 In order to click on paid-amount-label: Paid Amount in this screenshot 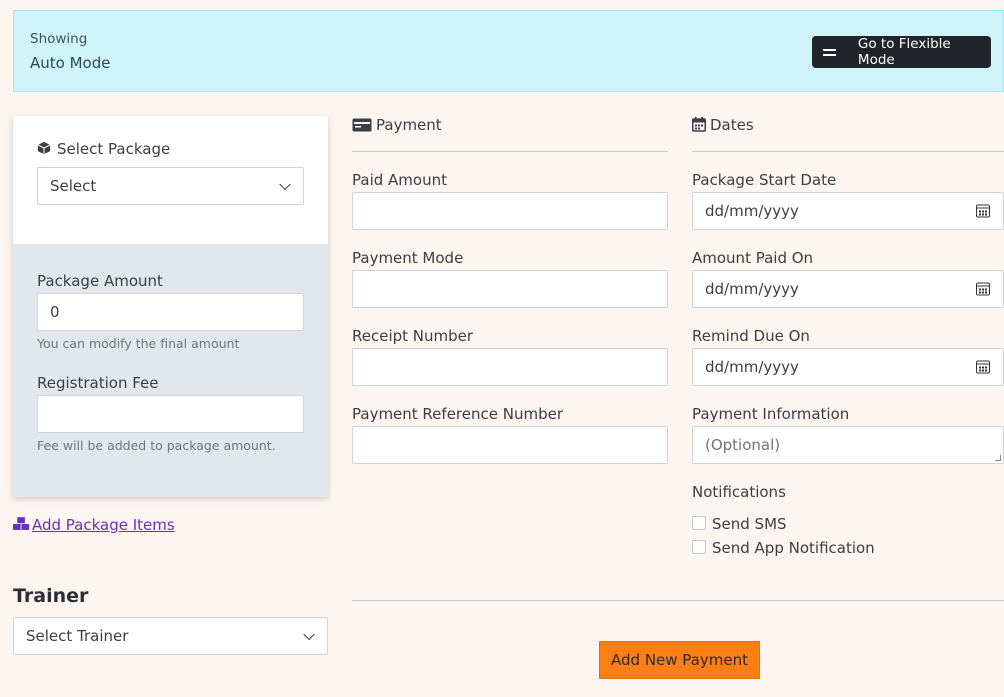, I will do `click(399, 180)`.